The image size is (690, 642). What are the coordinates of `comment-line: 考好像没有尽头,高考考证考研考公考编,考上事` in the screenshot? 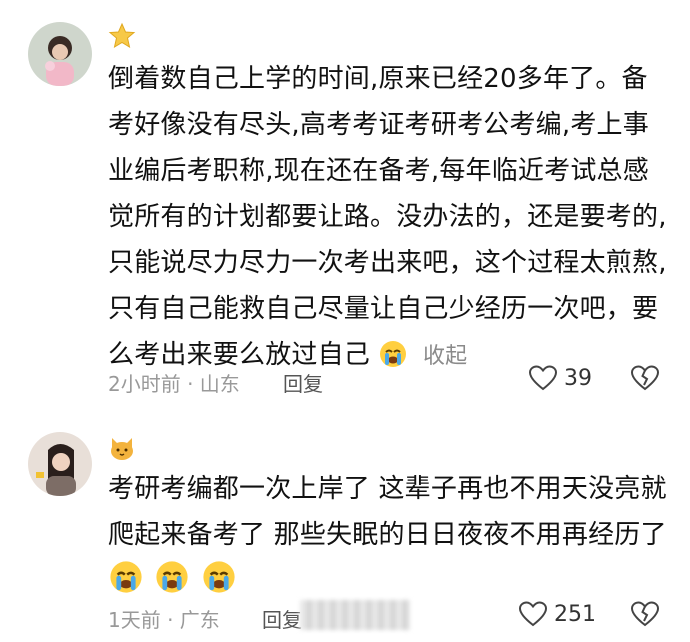 It's located at (378, 125).